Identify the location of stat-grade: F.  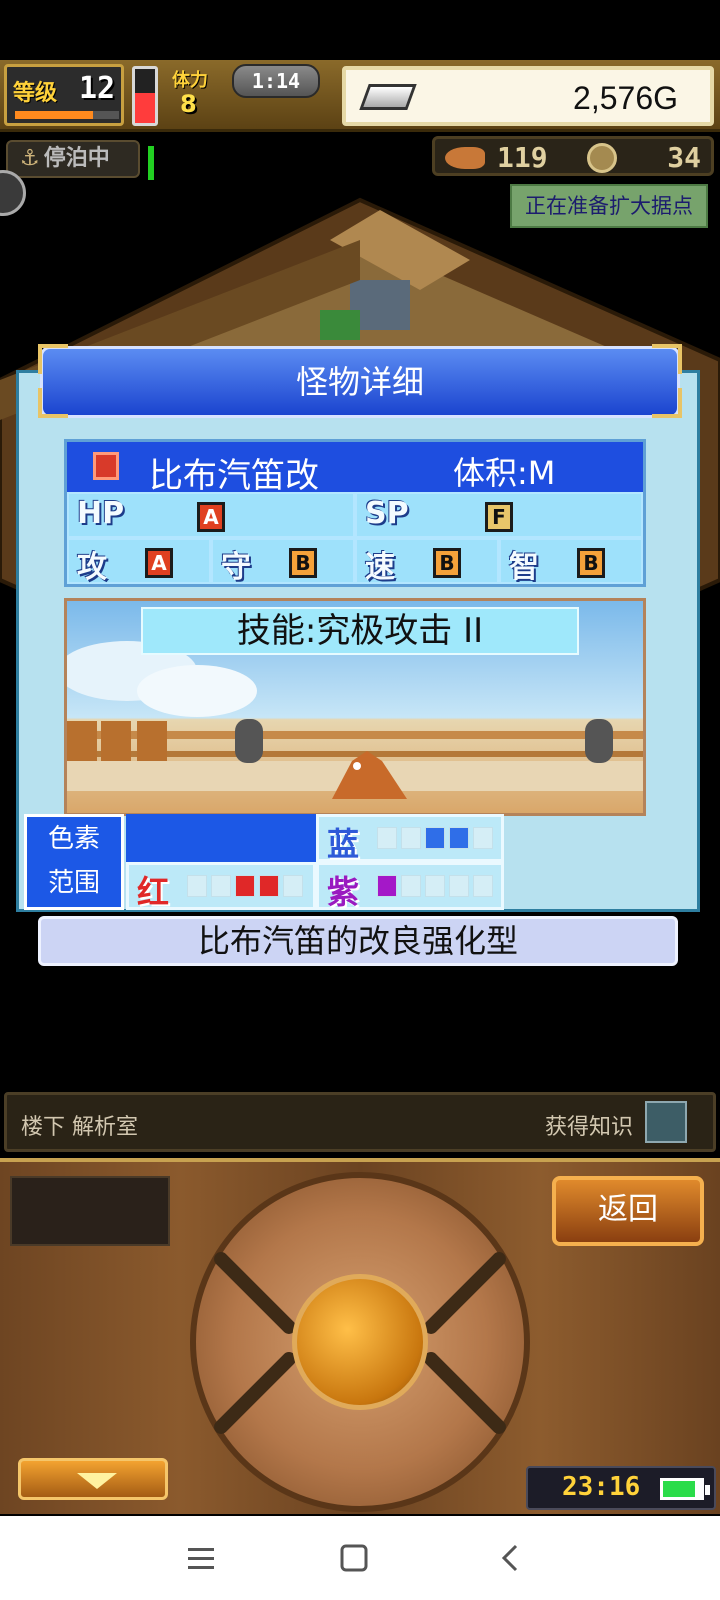
(499, 517).